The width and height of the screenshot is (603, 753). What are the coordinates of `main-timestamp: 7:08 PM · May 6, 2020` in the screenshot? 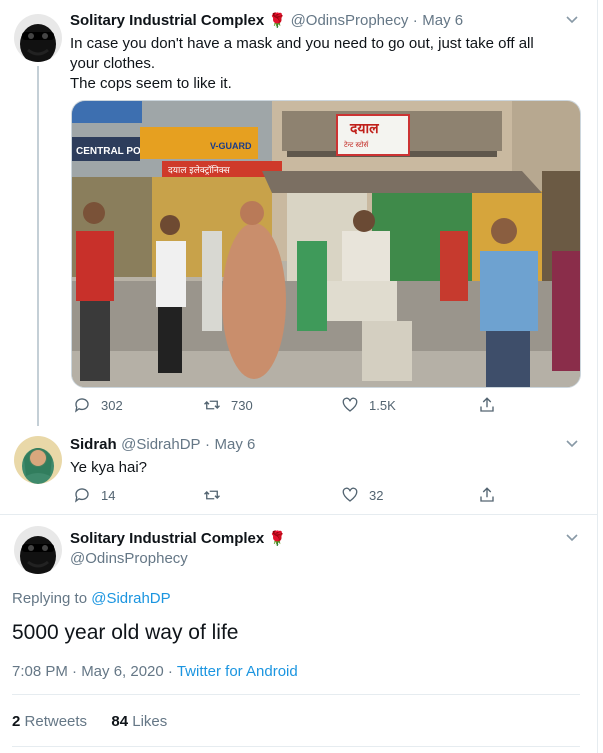 It's located at (88, 671).